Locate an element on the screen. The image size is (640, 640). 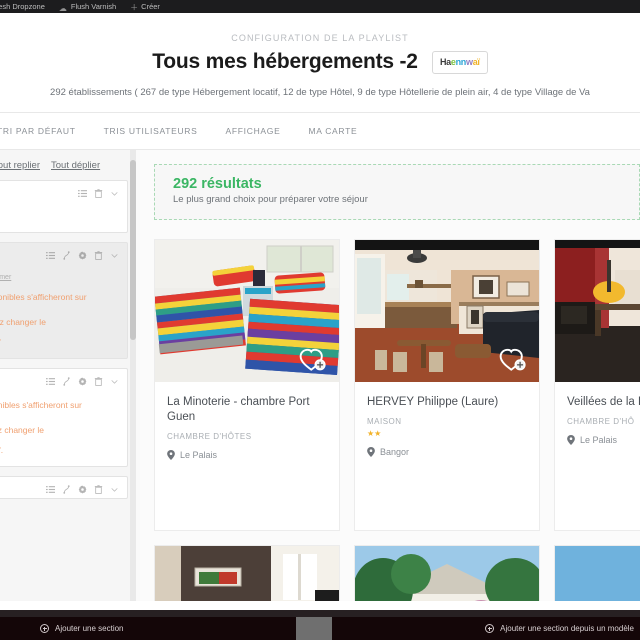
brand-logo-text: Haennwaï is located at coordinates (460, 62).